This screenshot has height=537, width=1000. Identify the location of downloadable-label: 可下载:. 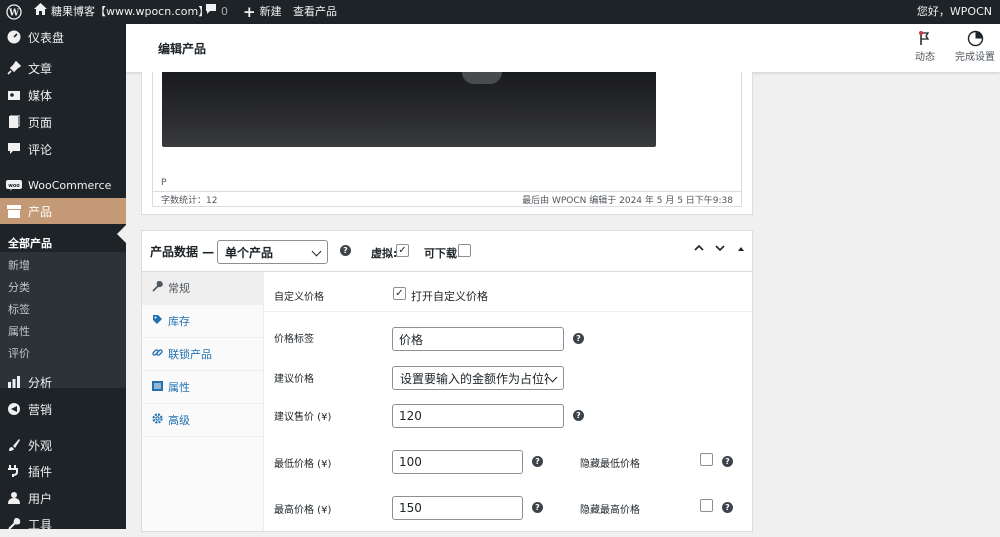
(443, 253).